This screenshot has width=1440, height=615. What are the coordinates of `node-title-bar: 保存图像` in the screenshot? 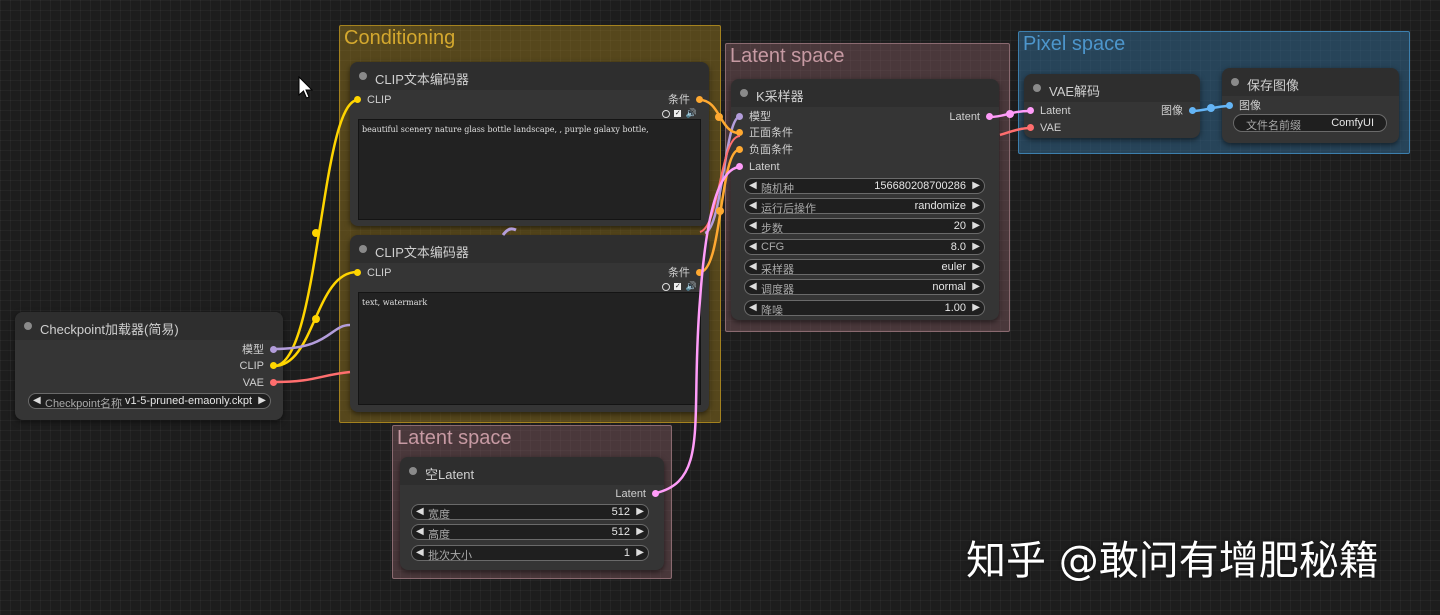 It's located at (1310, 82).